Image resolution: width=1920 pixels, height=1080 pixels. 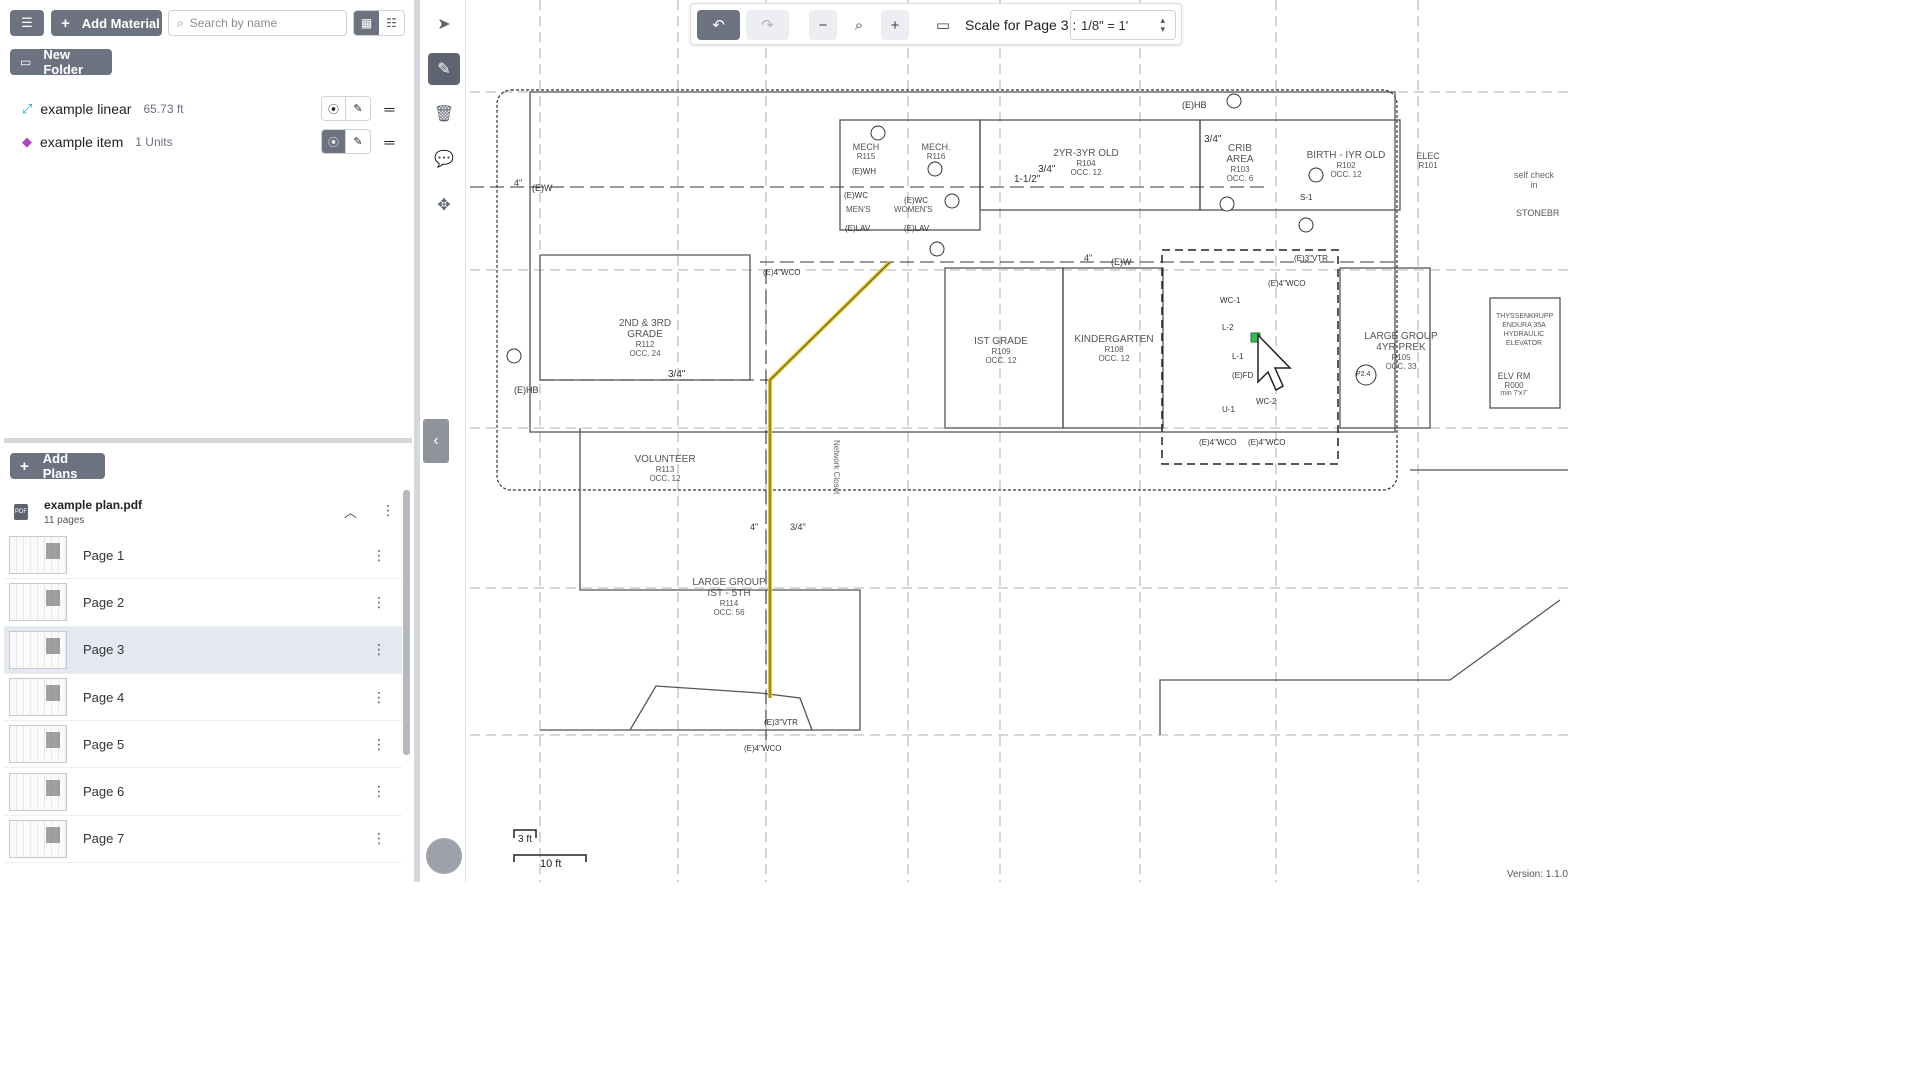 I want to click on annotation-label: P2.4, so click(x=1363, y=374).